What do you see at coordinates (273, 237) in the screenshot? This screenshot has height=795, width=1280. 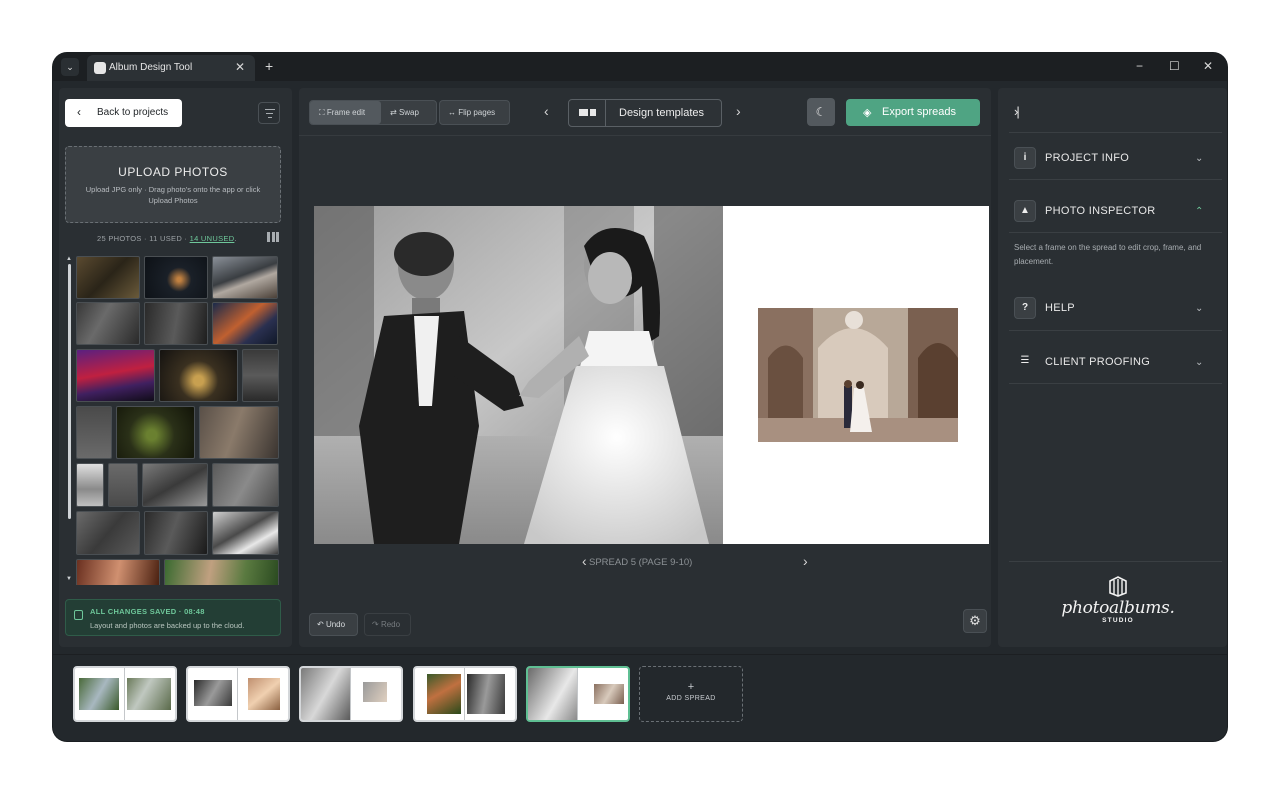 I see `grid-view-icon` at bounding box center [273, 237].